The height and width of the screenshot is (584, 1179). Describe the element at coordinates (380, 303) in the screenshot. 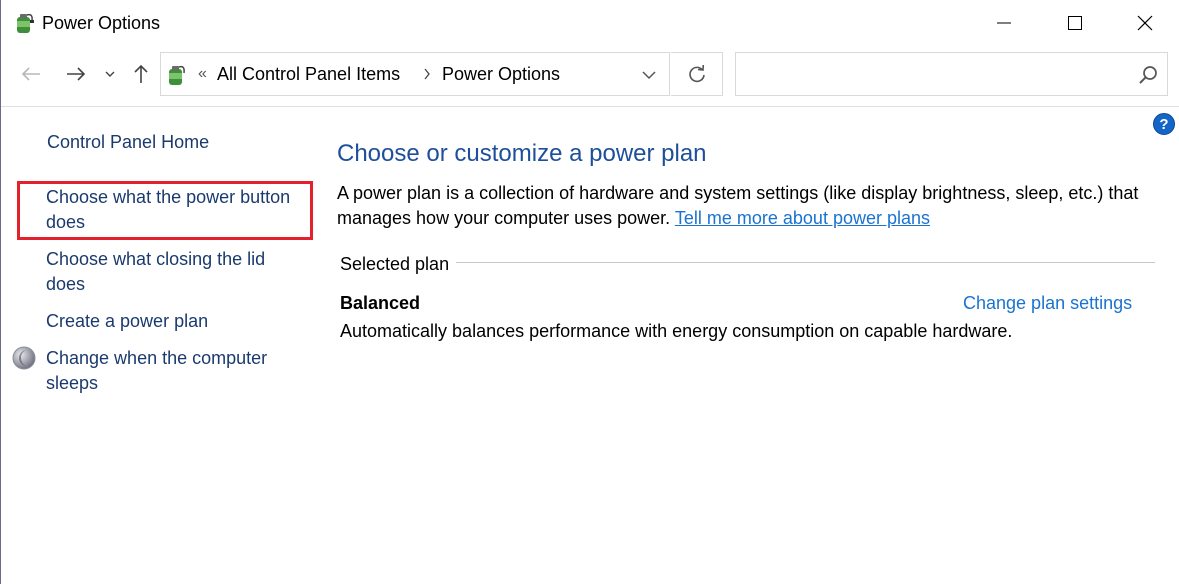

I see `plan-name: Balanced` at that location.